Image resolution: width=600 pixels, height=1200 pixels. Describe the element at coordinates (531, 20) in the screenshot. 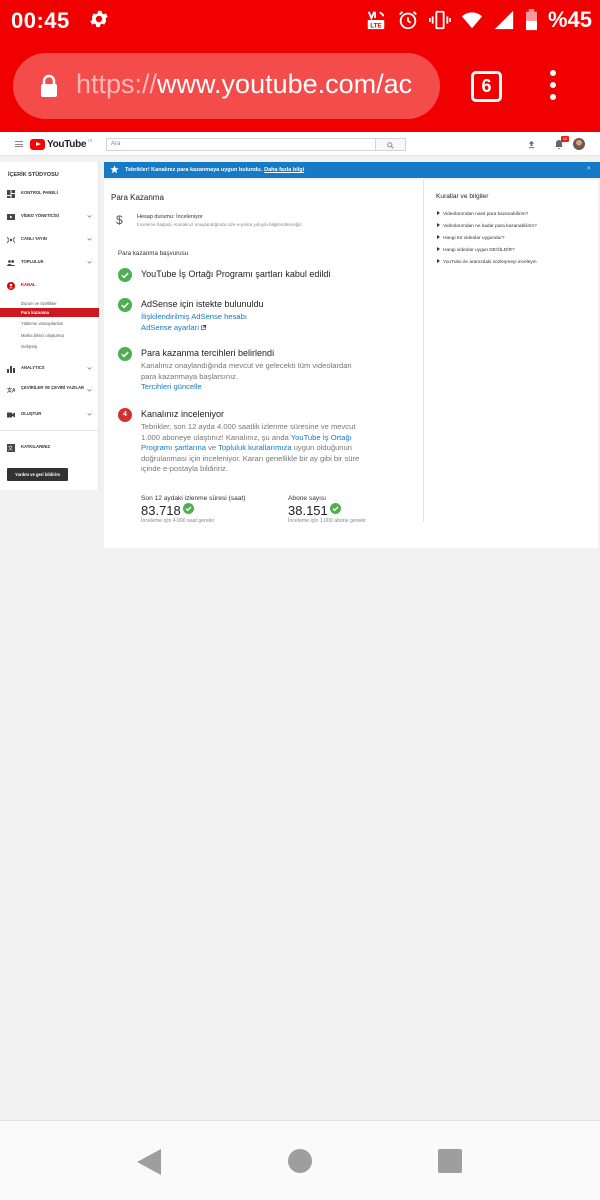

I see `battery-icon` at that location.